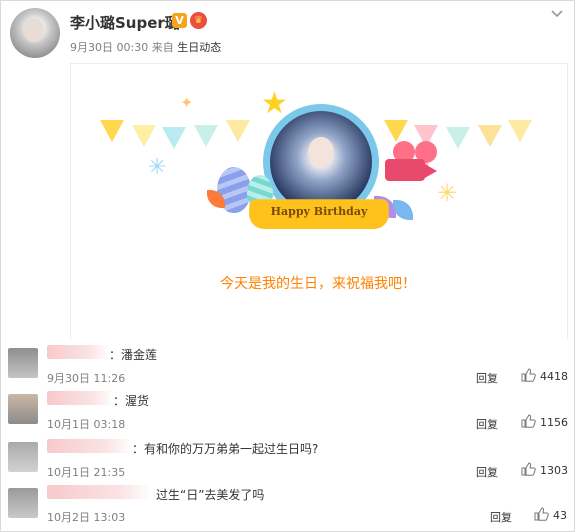  What do you see at coordinates (198, 20) in the screenshot?
I see `crown-badge-icon: ♛` at bounding box center [198, 20].